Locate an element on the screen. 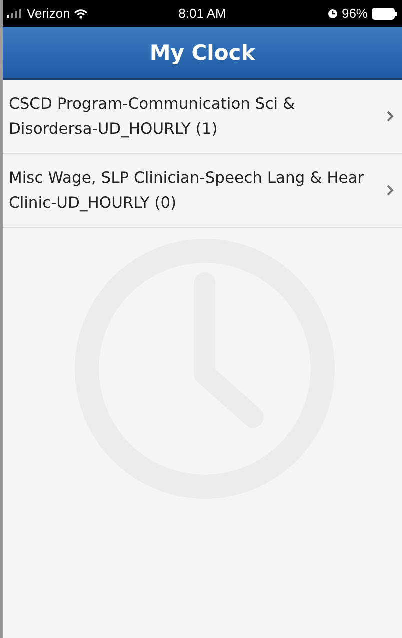 This screenshot has height=638, width=402. list-item: CSCD Program-Communication Sci & Disordersa-UD_HOURLY (1) is located at coordinates (202, 117).